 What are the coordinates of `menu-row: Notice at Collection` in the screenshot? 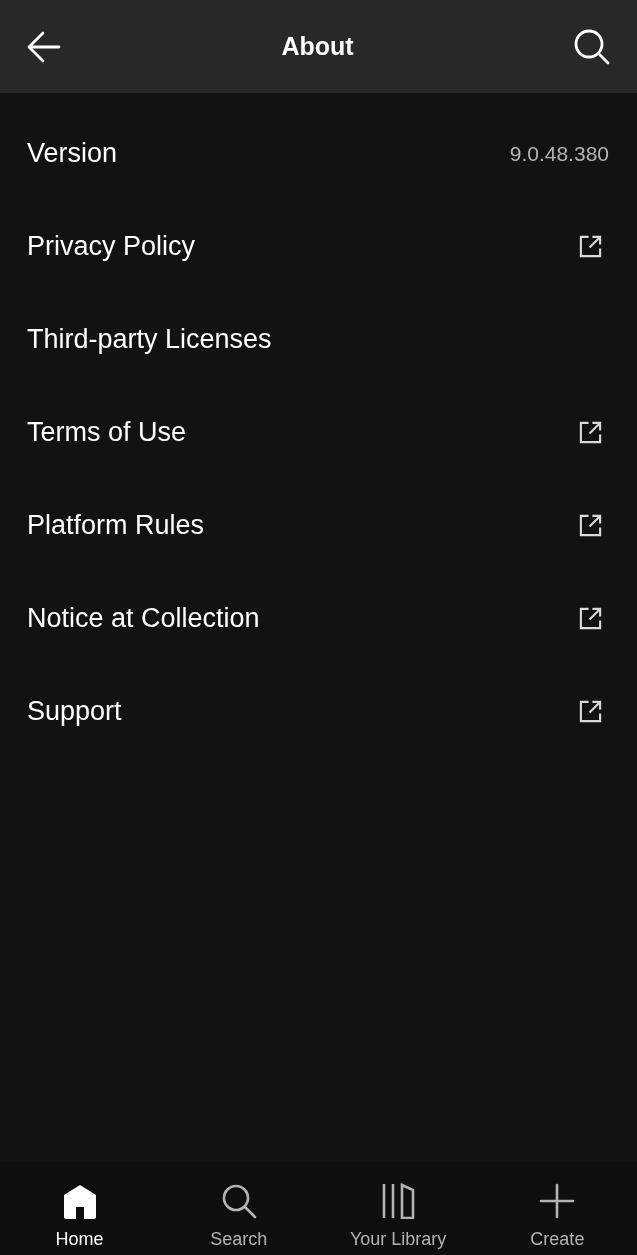 It's located at (318, 618).